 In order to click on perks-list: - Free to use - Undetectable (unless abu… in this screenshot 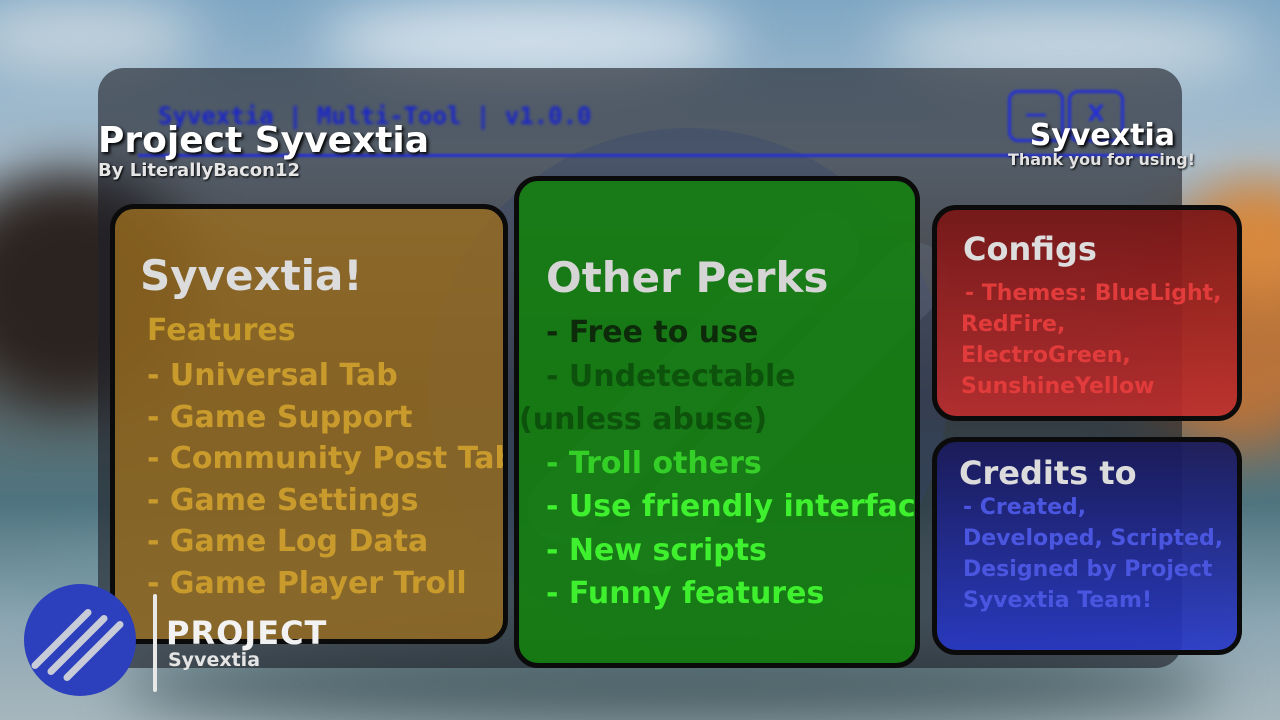, I will do `click(719, 463)`.